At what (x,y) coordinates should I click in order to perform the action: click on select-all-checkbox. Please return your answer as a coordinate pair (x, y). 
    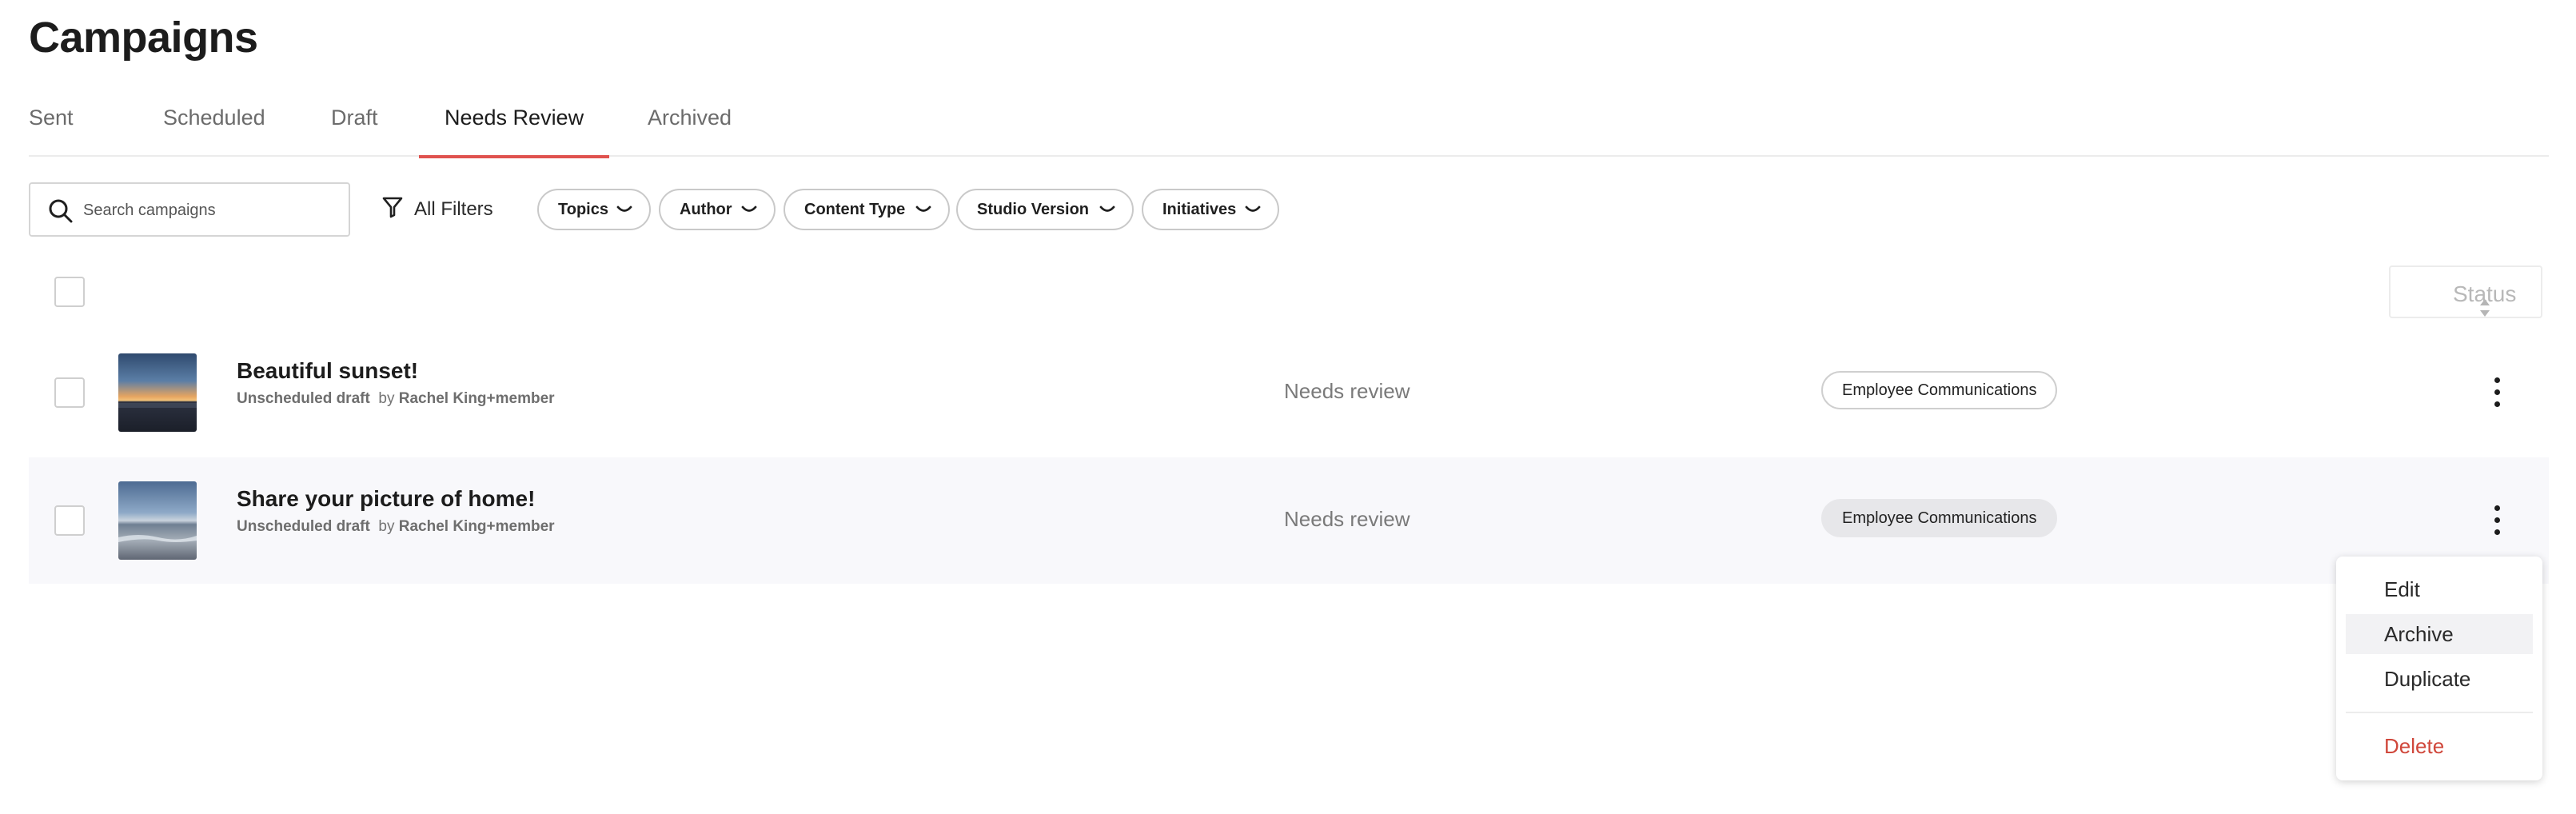
    Looking at the image, I should click on (69, 292).